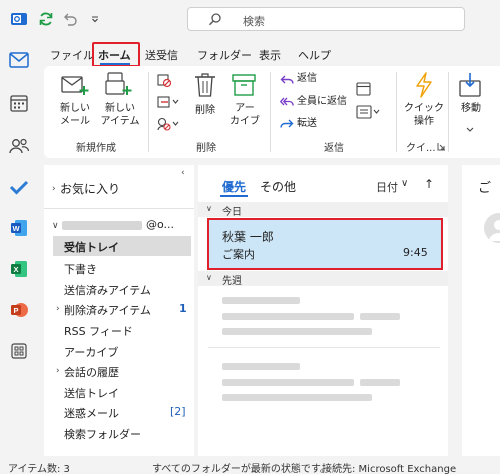 The height and width of the screenshot is (474, 500). Describe the element at coordinates (72, 55) in the screenshot. I see `tab-file: ファイル` at that location.